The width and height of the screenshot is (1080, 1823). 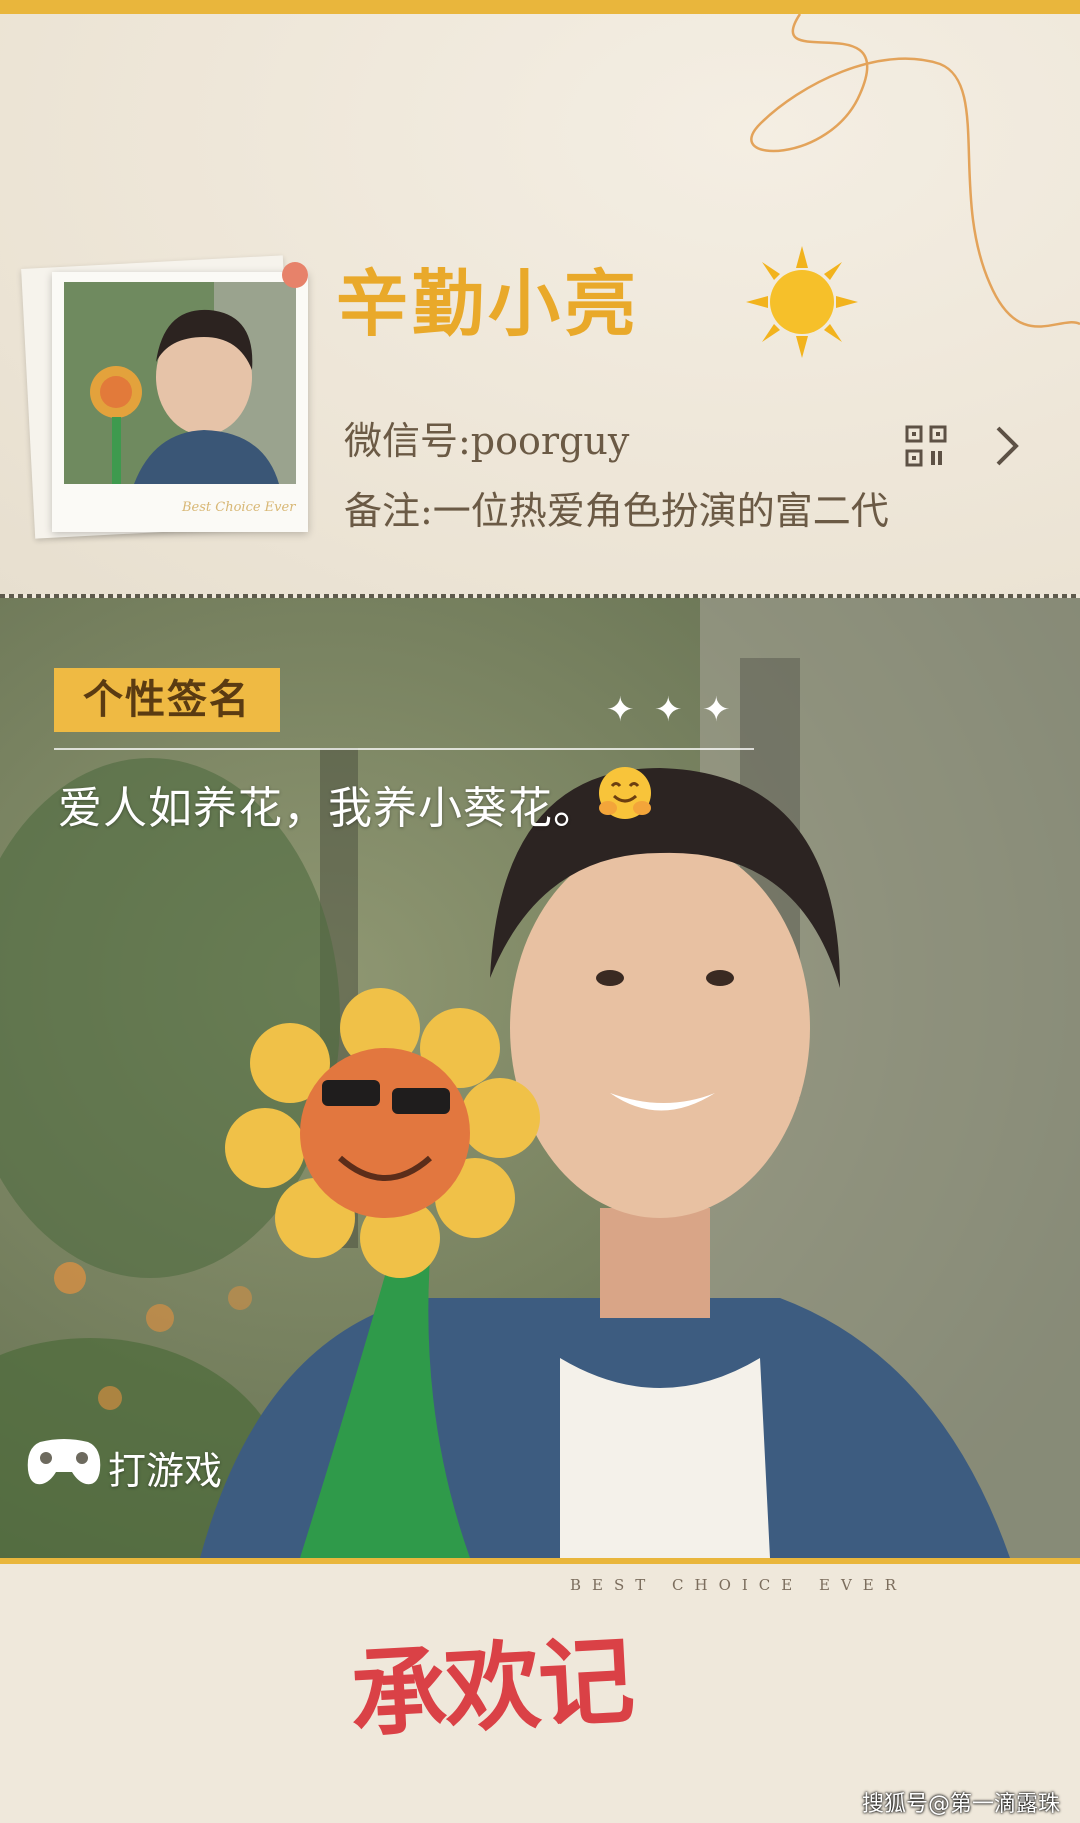 What do you see at coordinates (167, 700) in the screenshot?
I see `signature-label: 个性签名` at bounding box center [167, 700].